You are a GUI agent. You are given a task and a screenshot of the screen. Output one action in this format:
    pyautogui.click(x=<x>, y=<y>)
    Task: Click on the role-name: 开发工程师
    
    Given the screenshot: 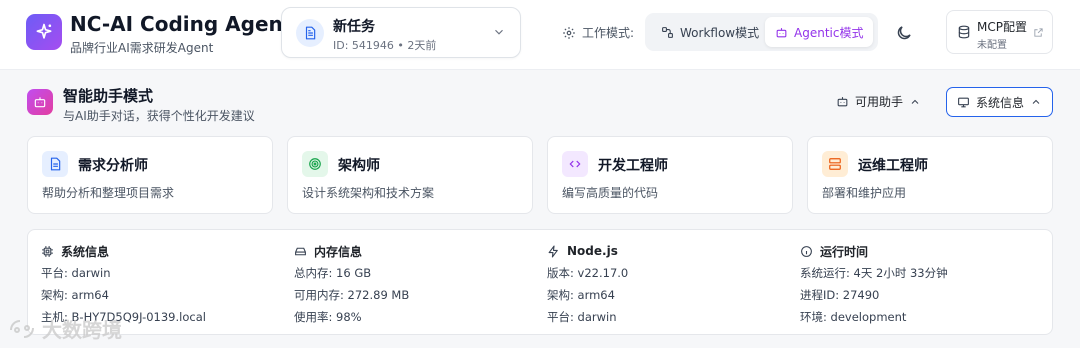 What is the action you would take?
    pyautogui.click(x=633, y=166)
    